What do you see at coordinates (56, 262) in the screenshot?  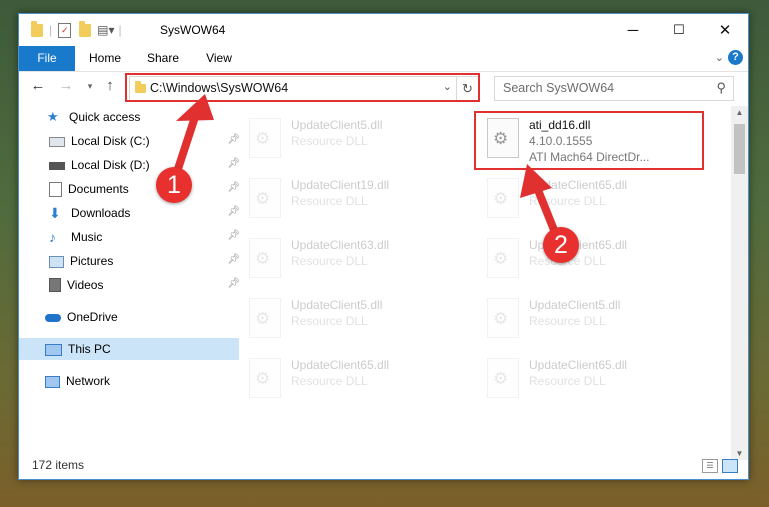 I see `pictures-icon` at bounding box center [56, 262].